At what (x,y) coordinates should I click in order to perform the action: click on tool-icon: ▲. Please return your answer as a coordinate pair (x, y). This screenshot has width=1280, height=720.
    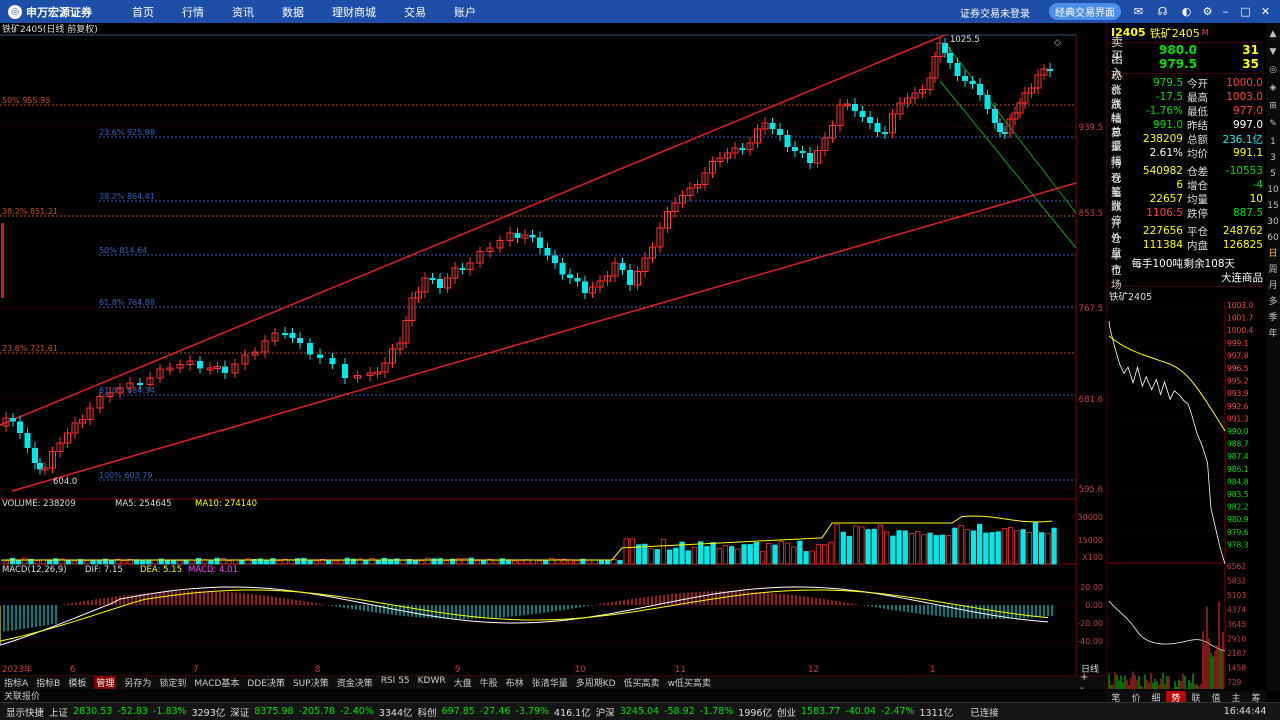
    Looking at the image, I should click on (1273, 35).